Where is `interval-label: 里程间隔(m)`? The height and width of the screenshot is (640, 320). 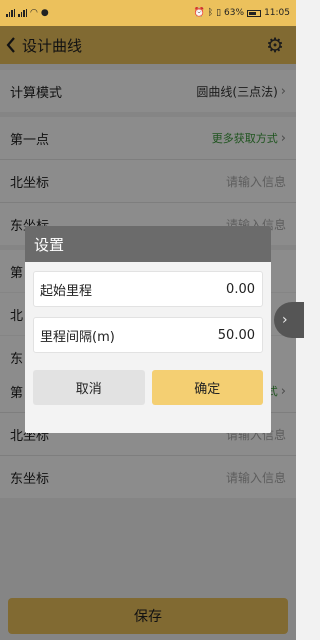
interval-label: 里程间隔(m) is located at coordinates (77, 337).